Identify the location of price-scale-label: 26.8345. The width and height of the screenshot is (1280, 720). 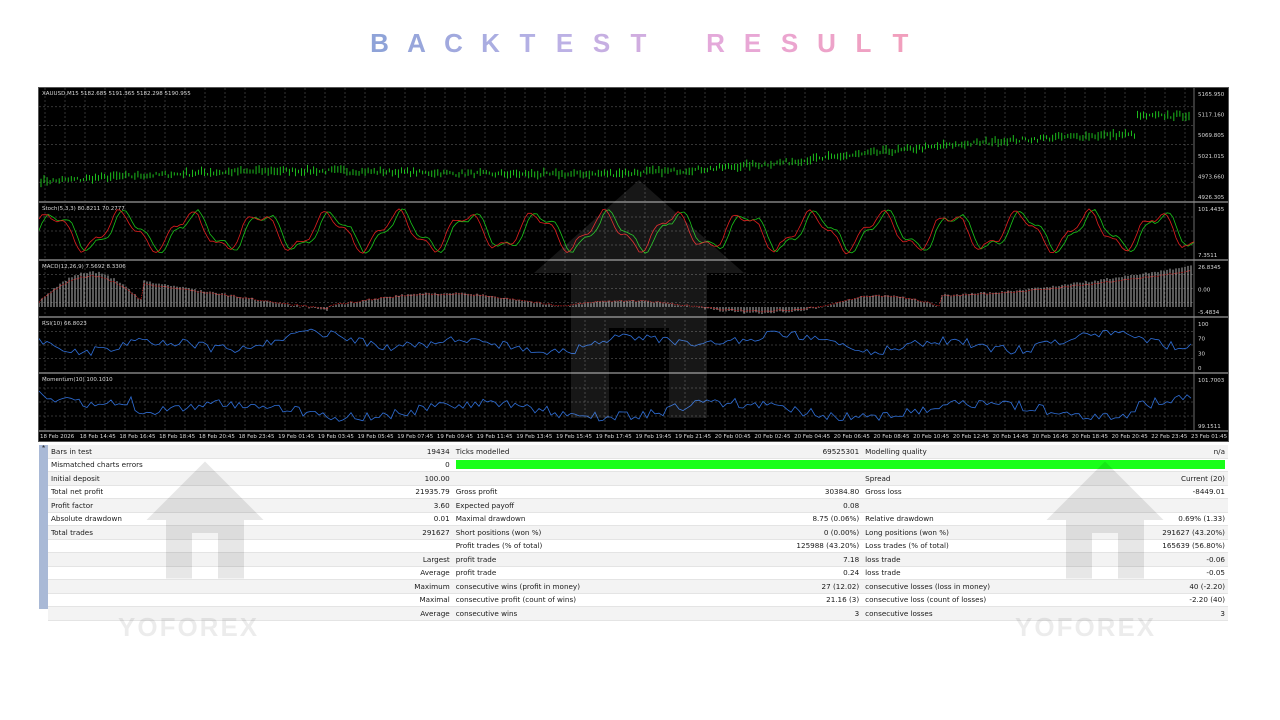
(1209, 268).